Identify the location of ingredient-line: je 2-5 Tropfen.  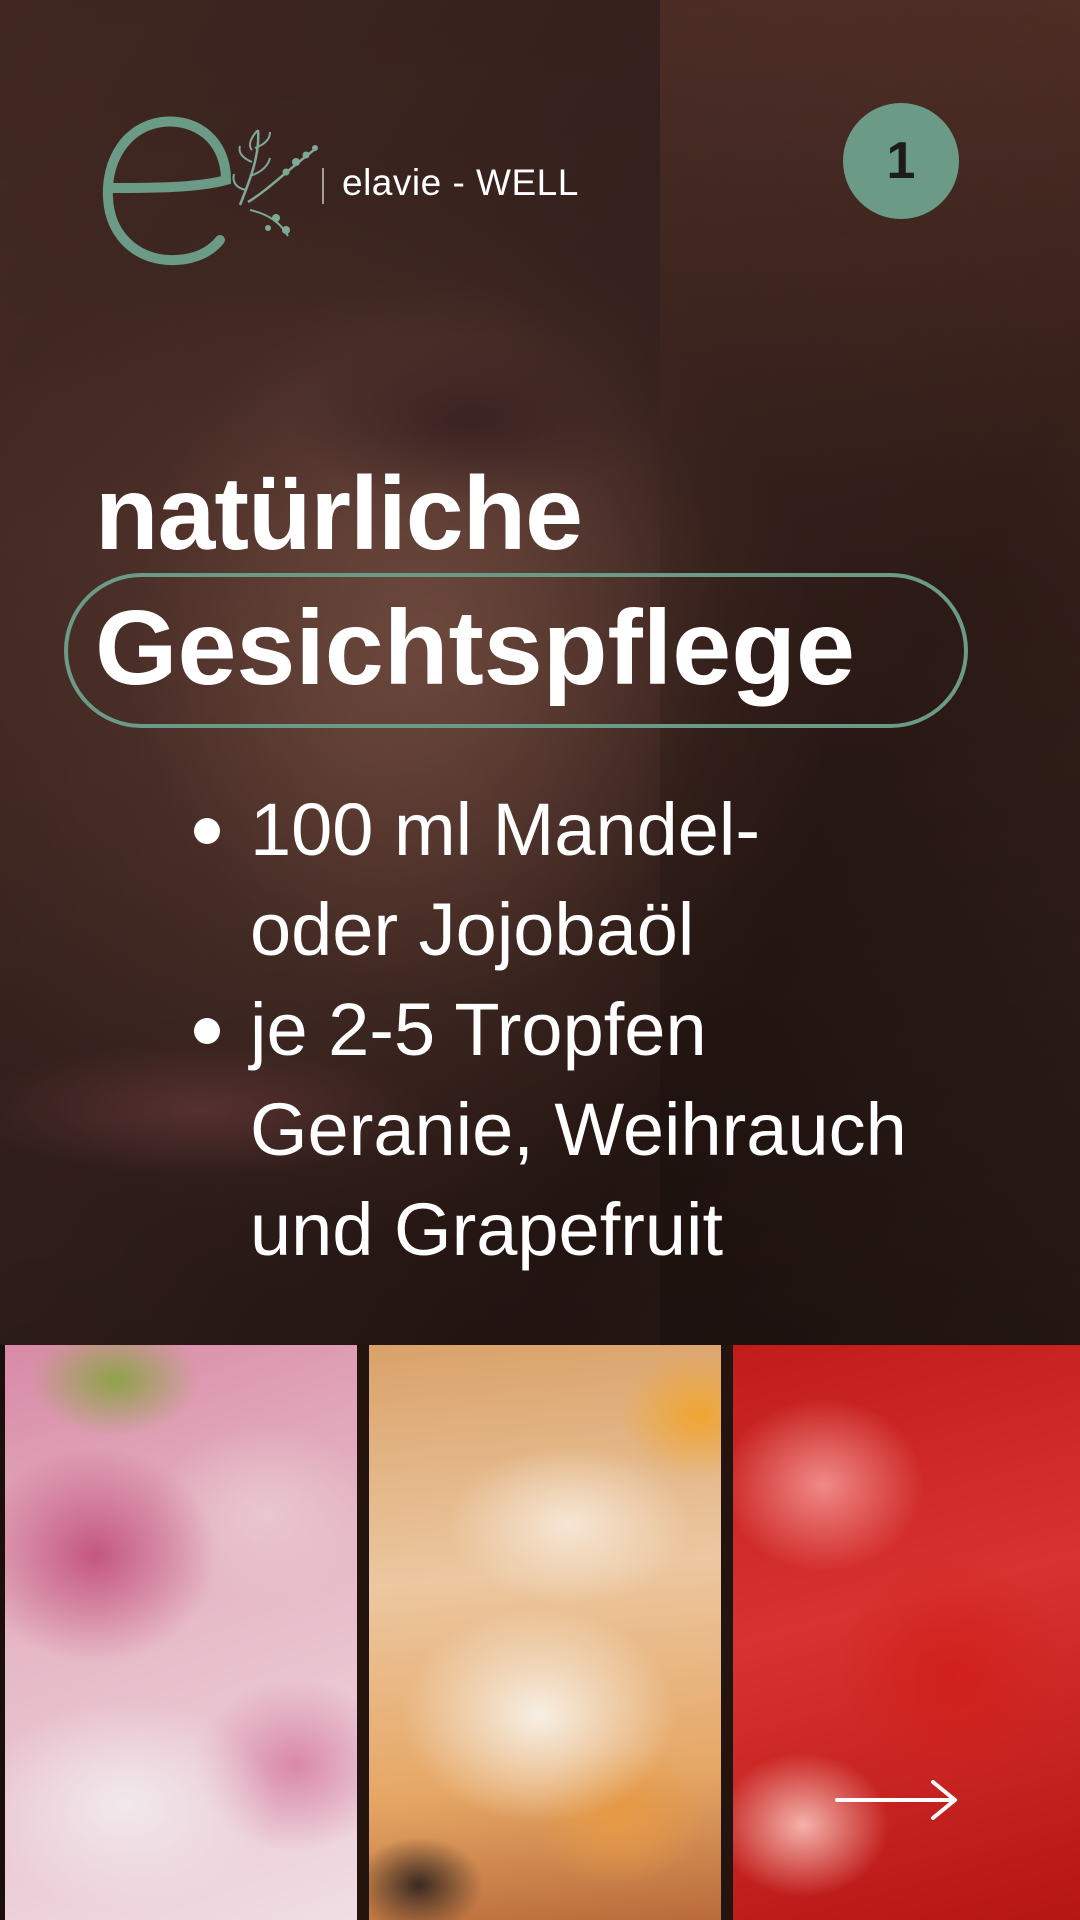
(478, 1029).